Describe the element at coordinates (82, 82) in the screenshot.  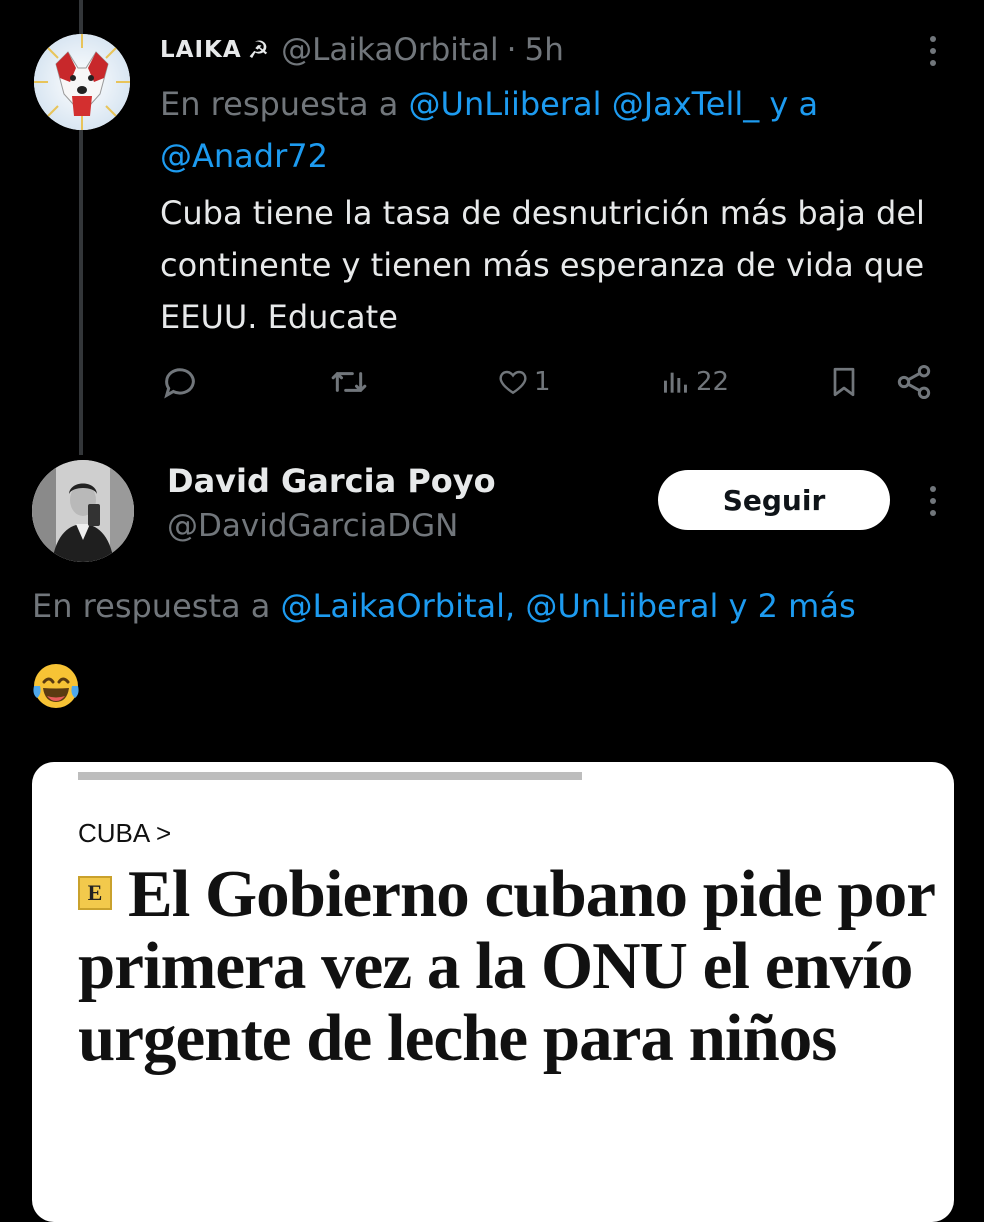
I see `avatar-laika` at that location.